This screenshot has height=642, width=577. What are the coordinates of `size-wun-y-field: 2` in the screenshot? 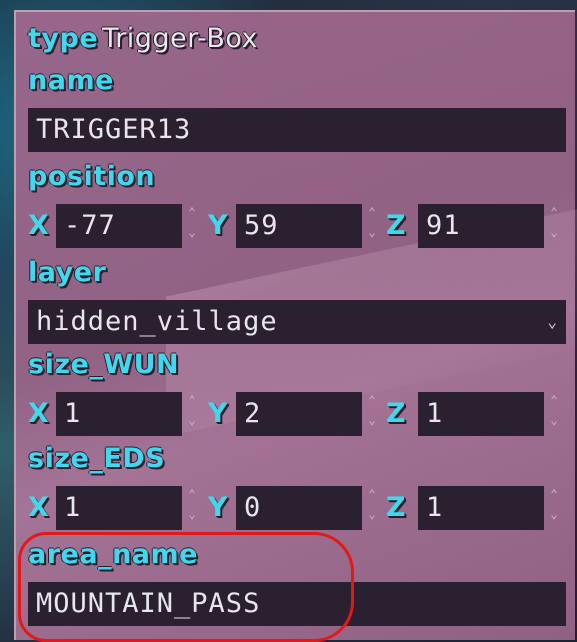 It's located at (299, 414).